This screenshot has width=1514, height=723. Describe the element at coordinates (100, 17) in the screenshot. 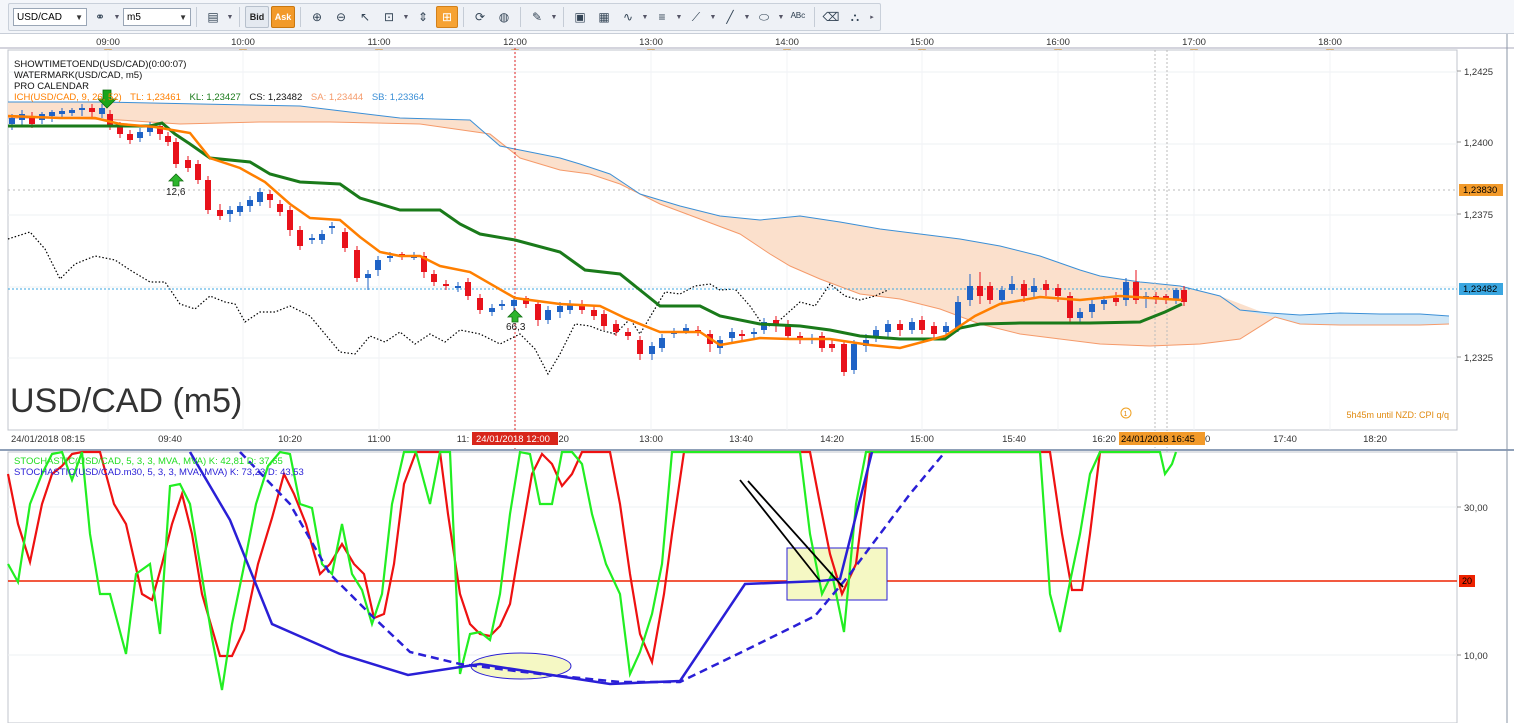

I see `link-icon: ⚭` at that location.